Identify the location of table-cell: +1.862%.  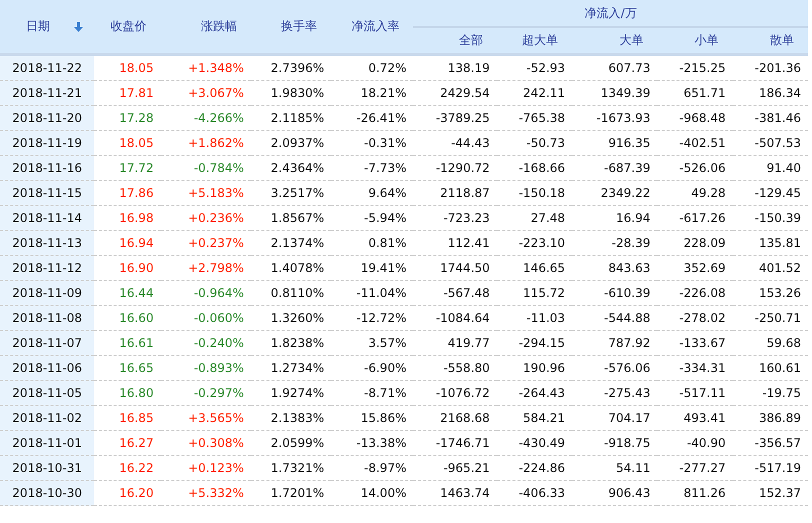
(205, 143).